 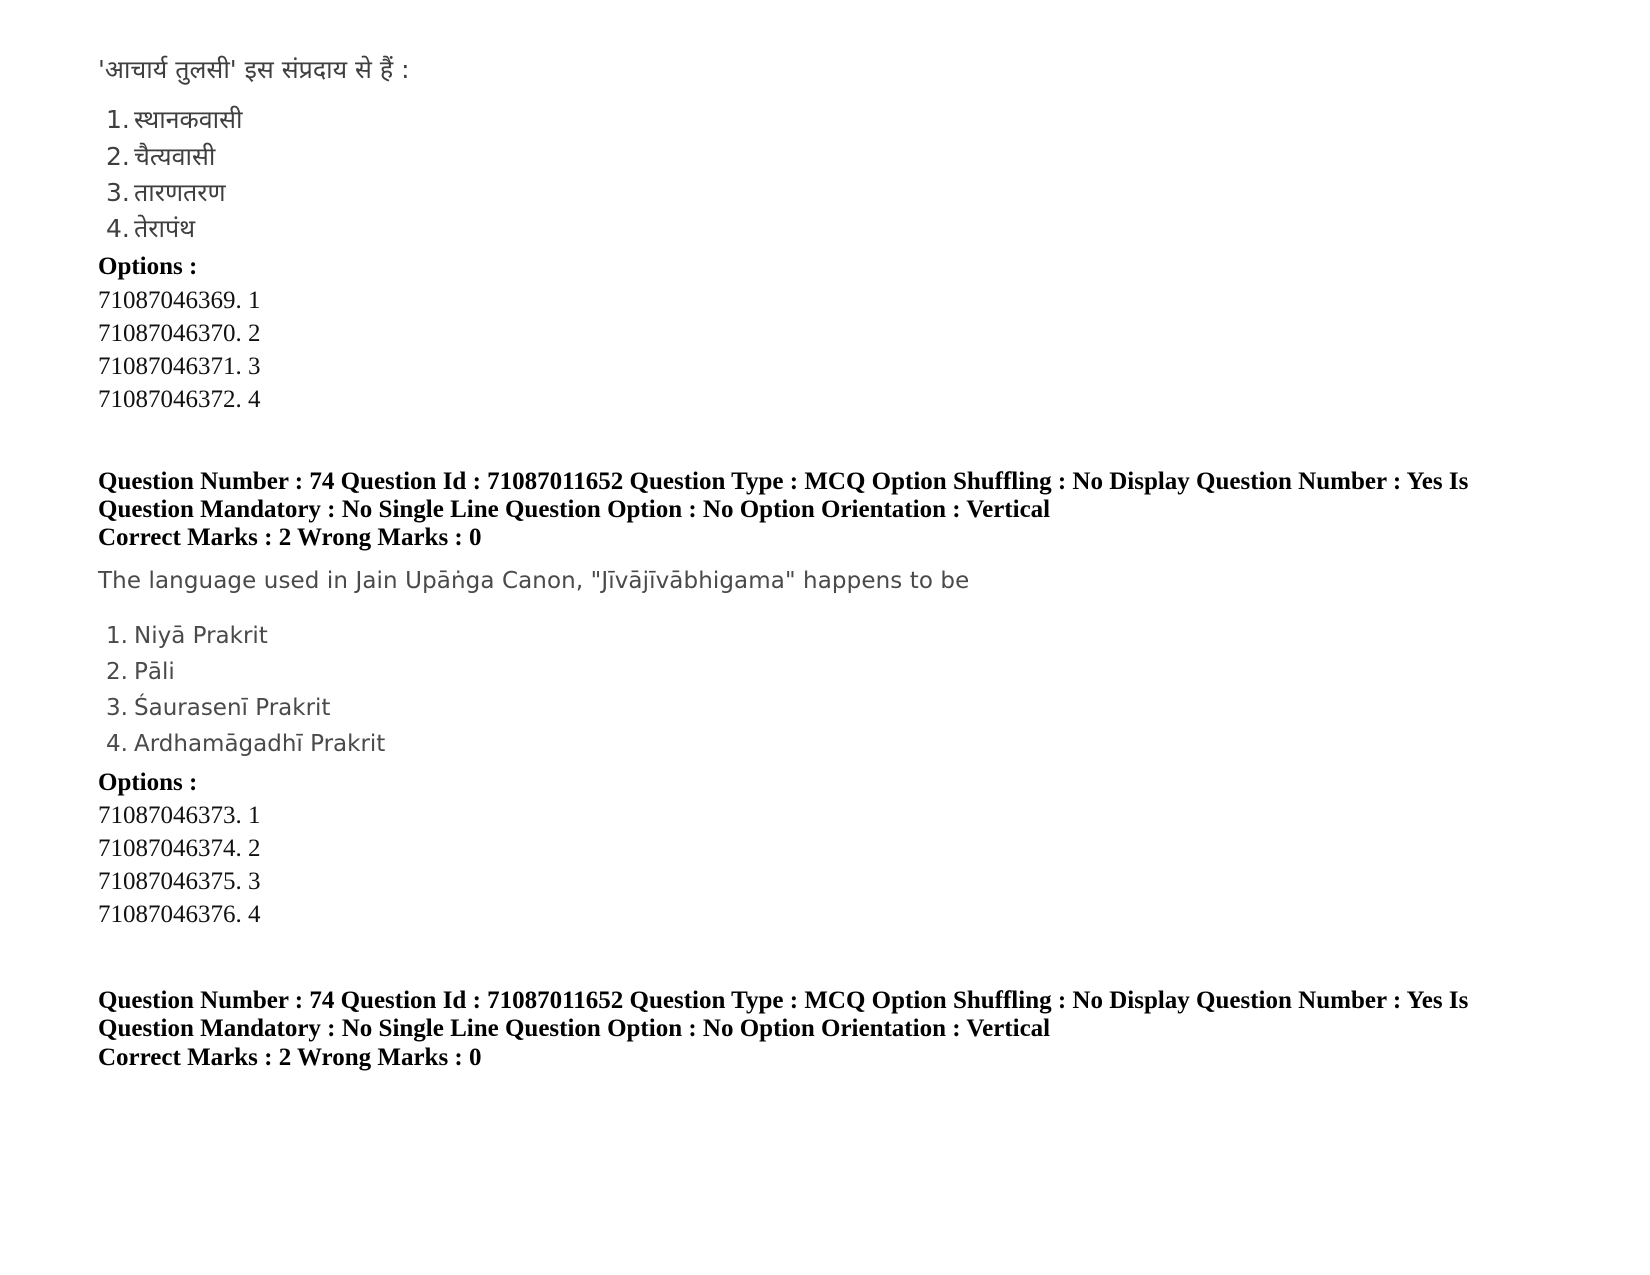 I want to click on option-id-row: 71087046371. 3, so click(x=179, y=366).